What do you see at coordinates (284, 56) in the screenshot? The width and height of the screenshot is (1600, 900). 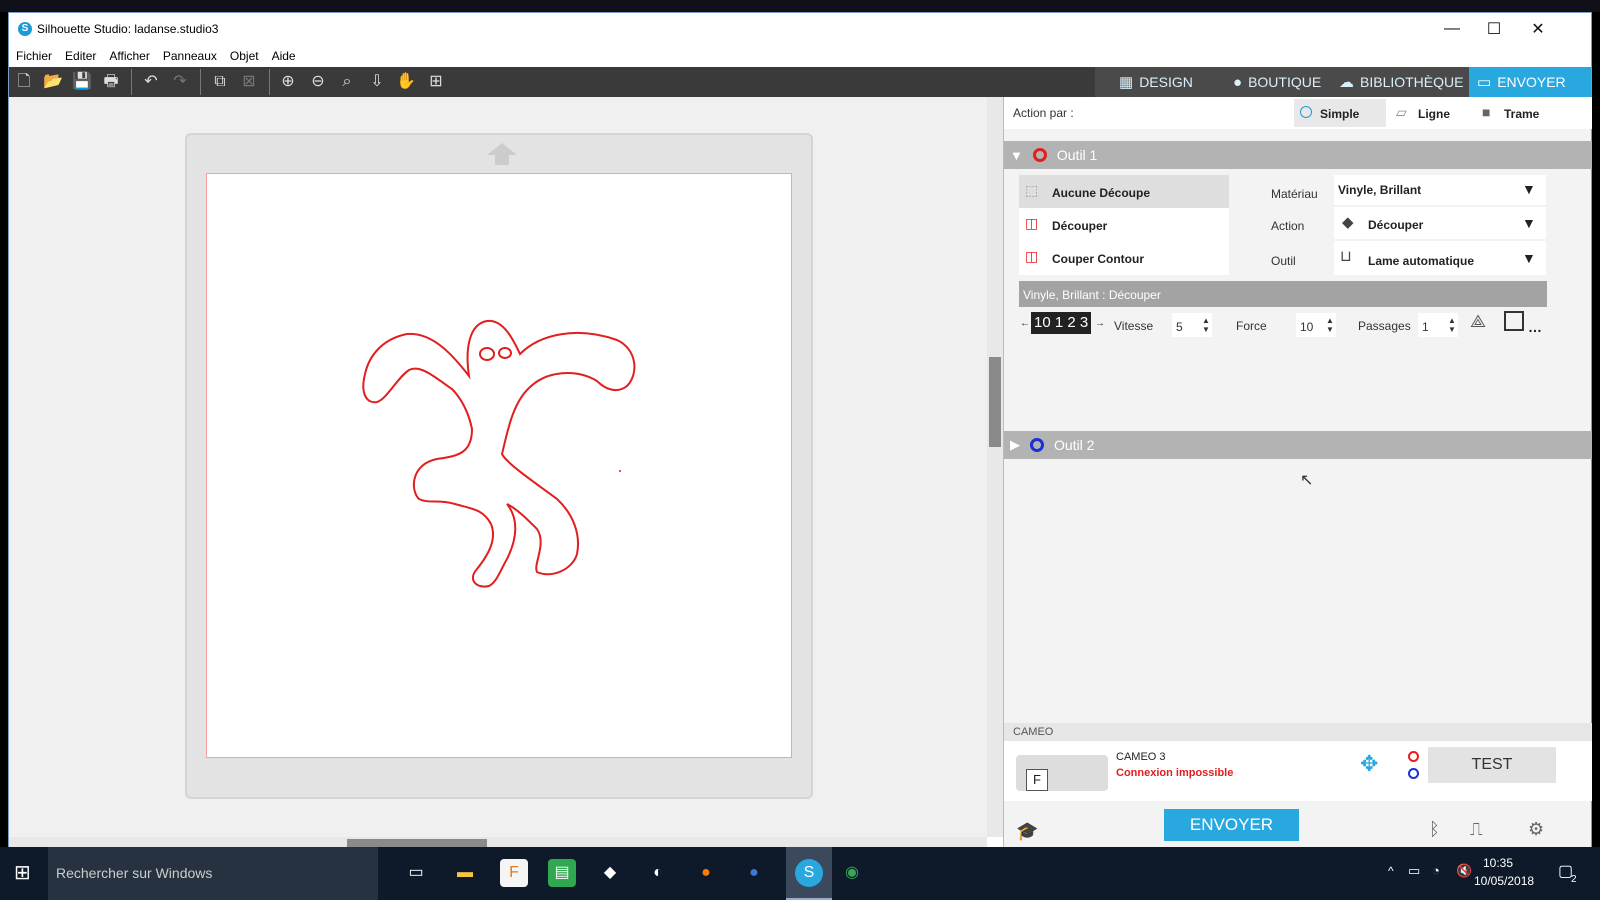 I see `menu-aide: Aide` at bounding box center [284, 56].